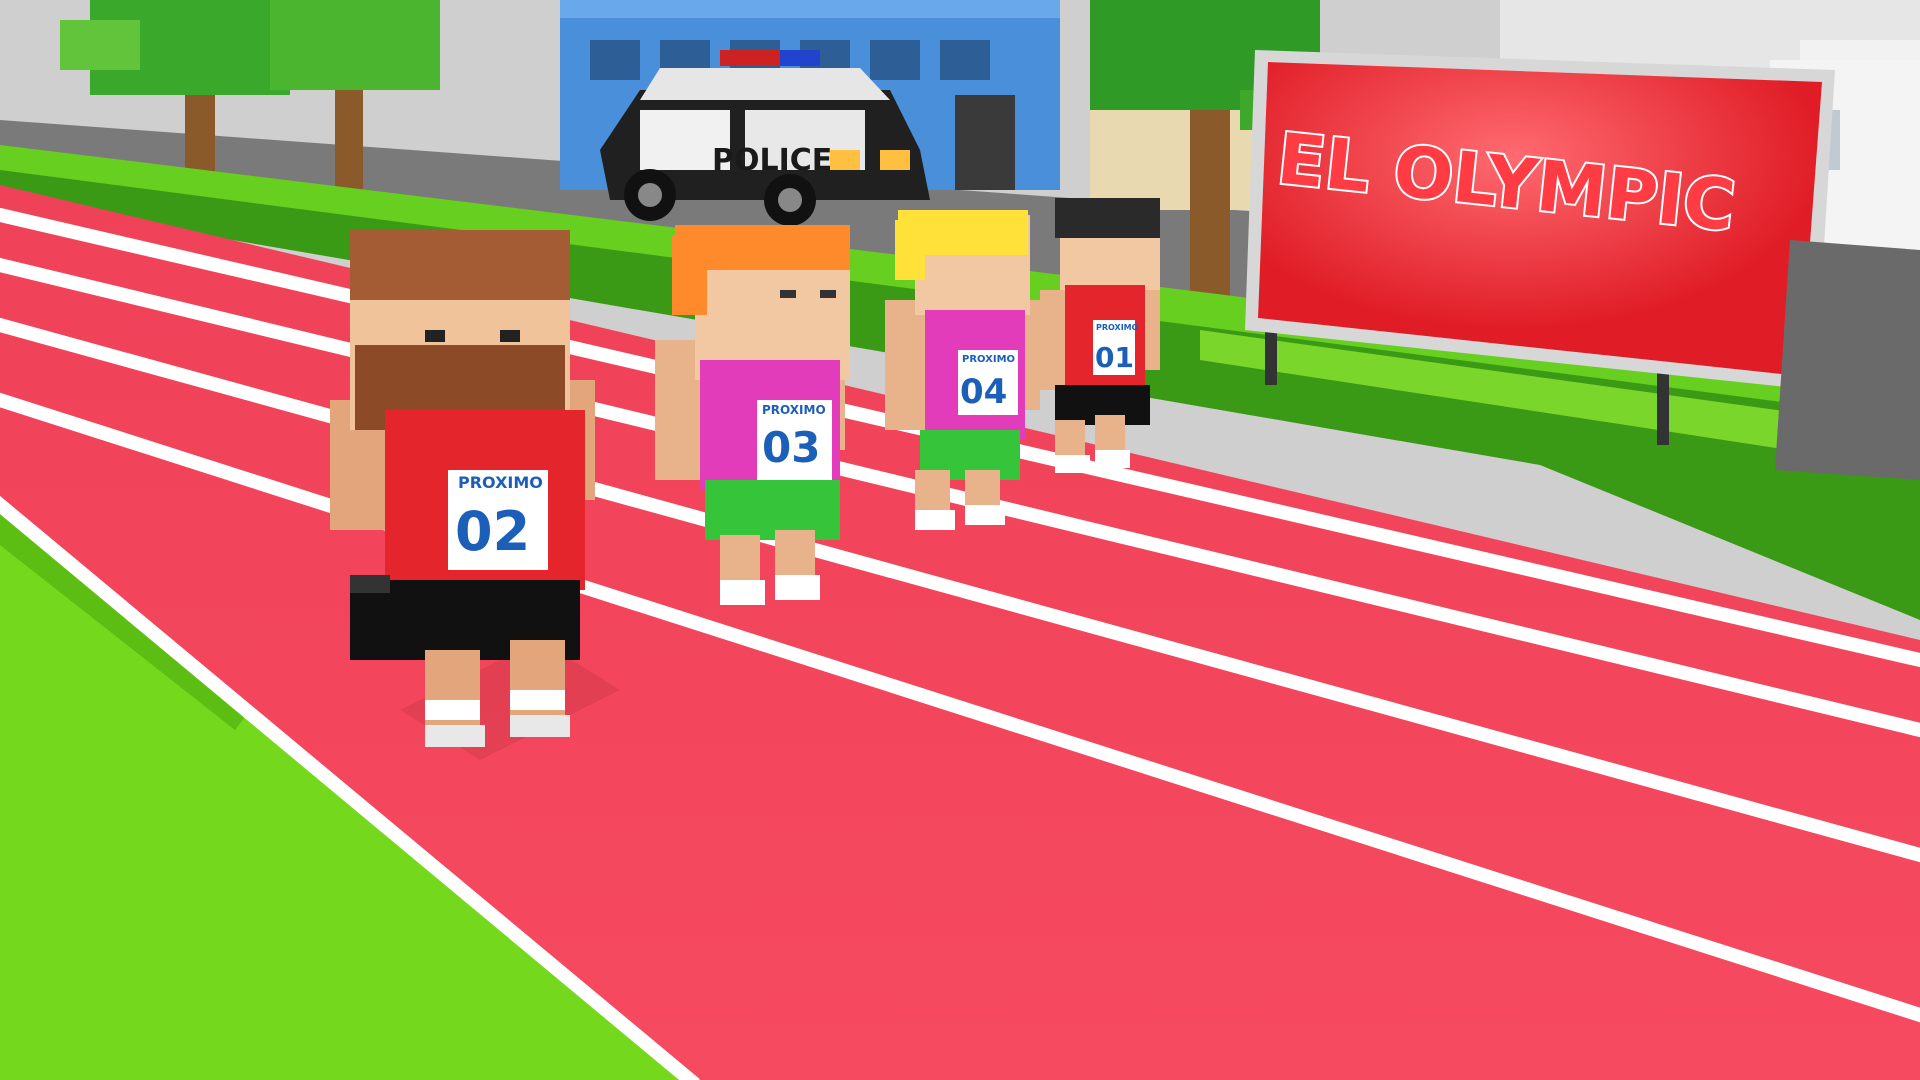 The image size is (1920, 1080). I want to click on police-label: POLICE, so click(772, 160).